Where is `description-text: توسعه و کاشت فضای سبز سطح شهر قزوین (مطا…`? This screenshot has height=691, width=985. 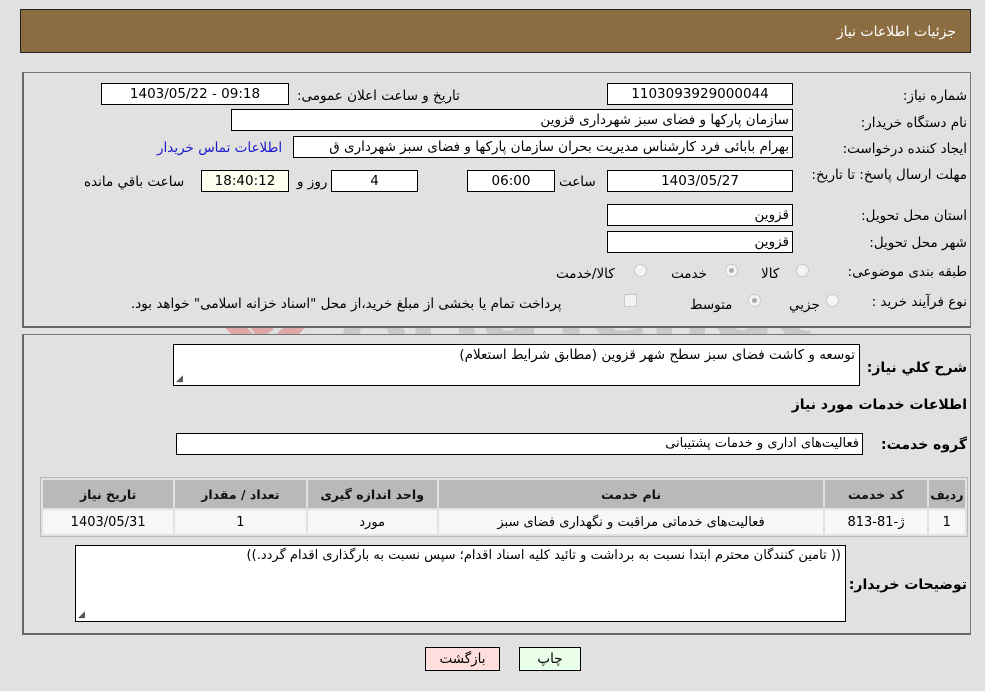 description-text: توسعه و کاشت فضای سبز سطح شهر قزوین (مطا… is located at coordinates (657, 355).